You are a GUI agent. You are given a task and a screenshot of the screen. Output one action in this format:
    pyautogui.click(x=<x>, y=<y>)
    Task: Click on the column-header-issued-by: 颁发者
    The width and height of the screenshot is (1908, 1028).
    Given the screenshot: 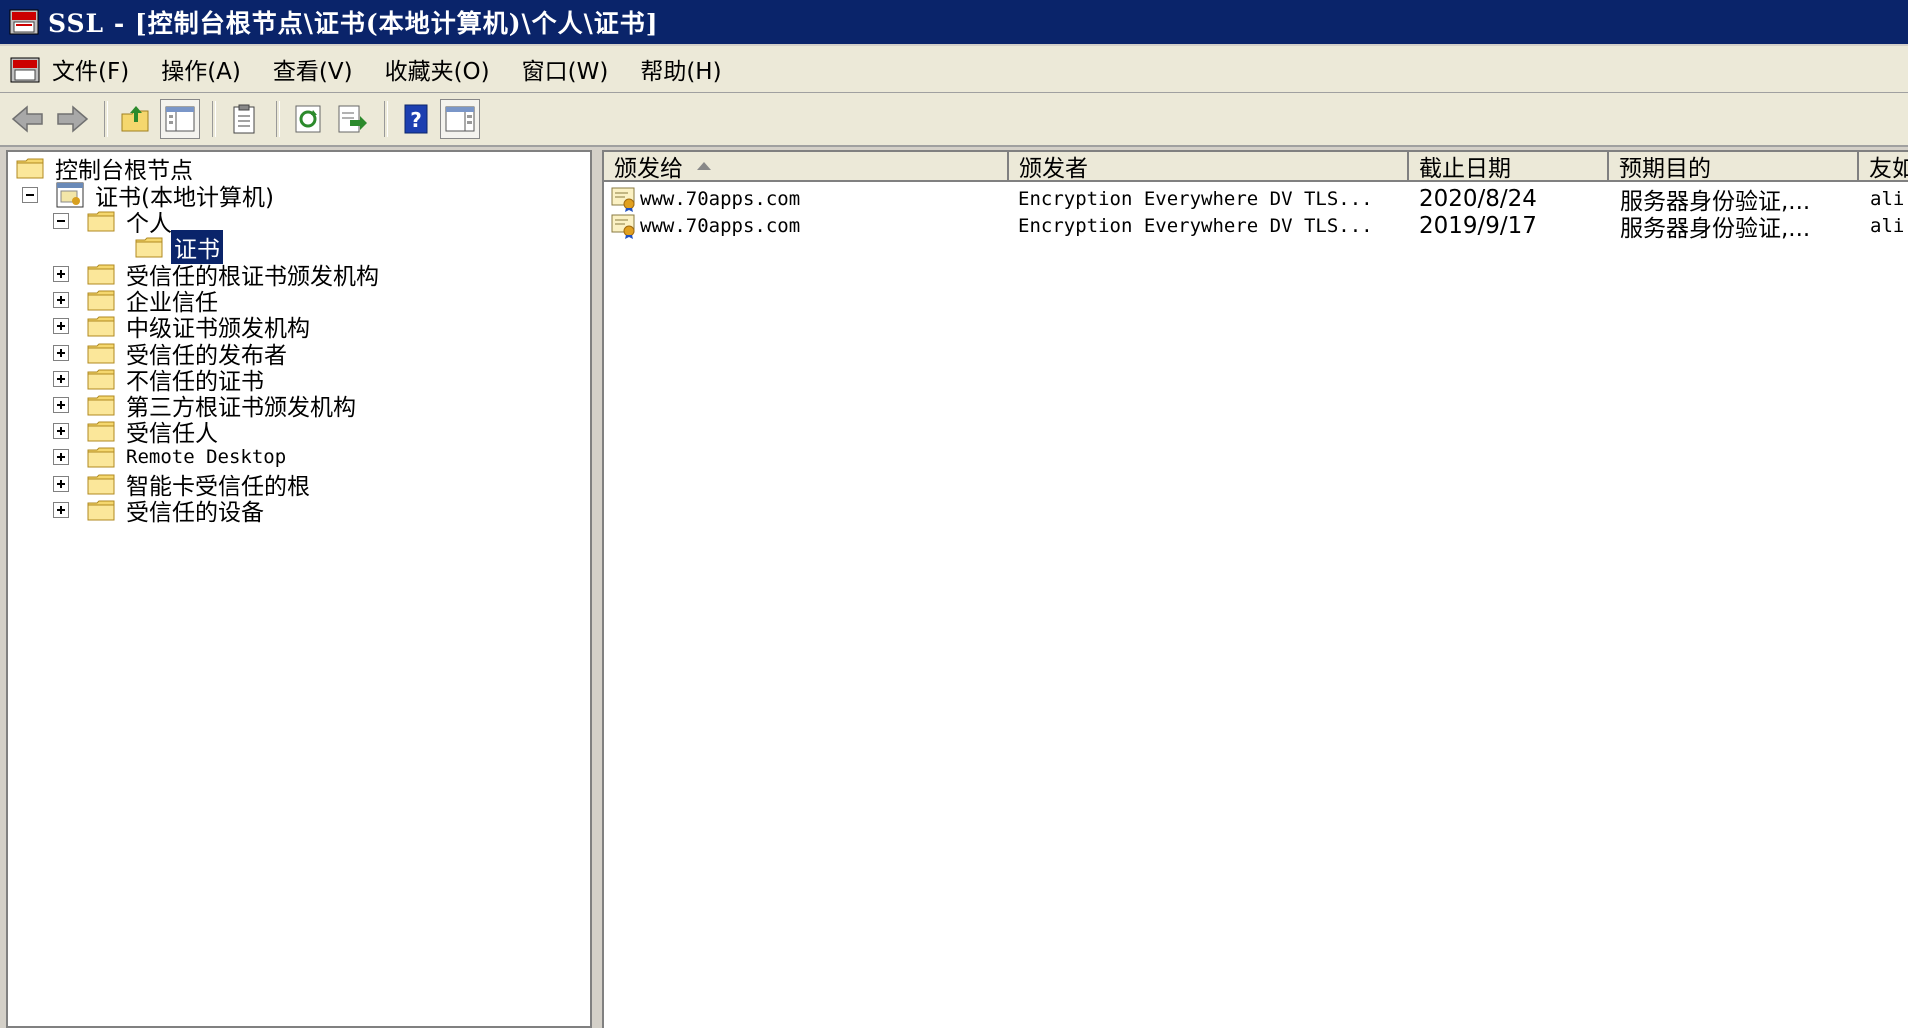 What is the action you would take?
    pyautogui.click(x=1209, y=167)
    